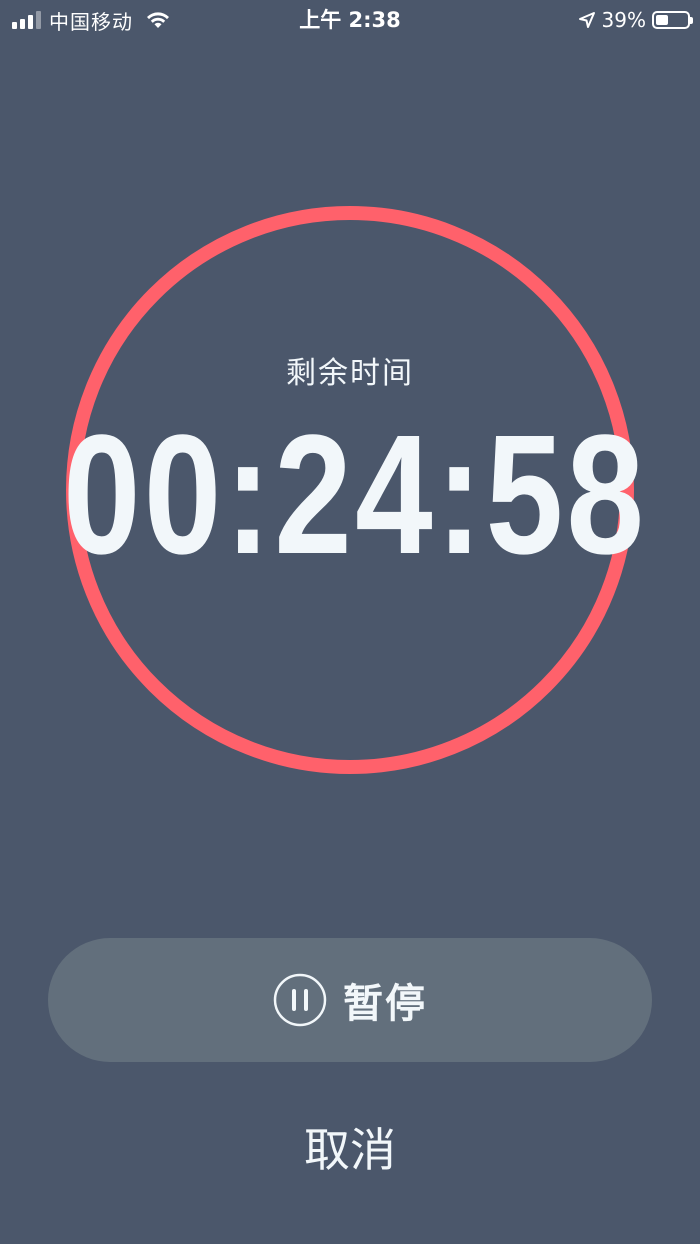  I want to click on battery-icon, so click(672, 20).